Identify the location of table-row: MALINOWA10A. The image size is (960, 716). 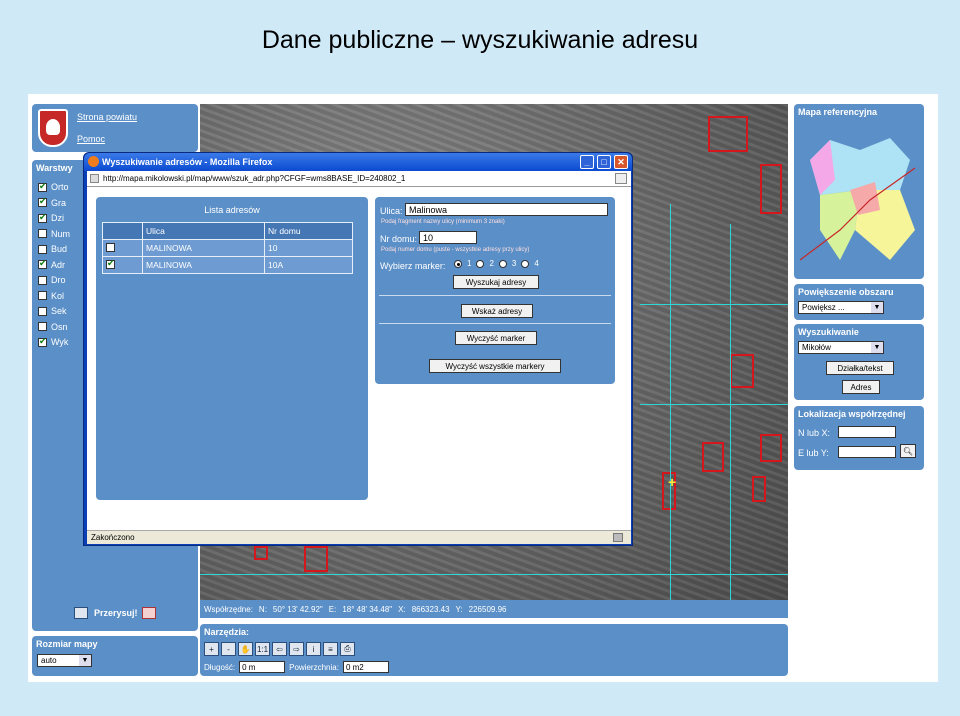
(227, 265).